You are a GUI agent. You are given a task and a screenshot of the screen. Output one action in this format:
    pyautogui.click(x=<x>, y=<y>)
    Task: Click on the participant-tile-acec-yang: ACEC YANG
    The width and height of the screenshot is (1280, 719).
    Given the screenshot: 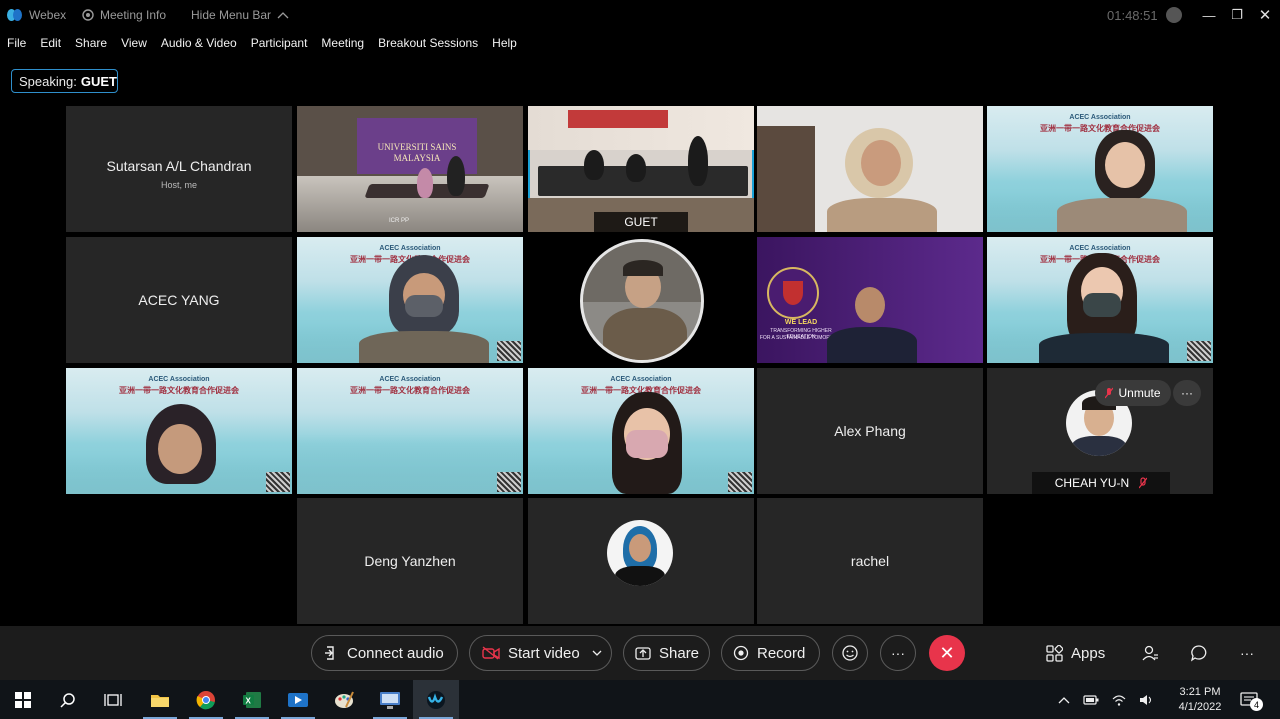 What is the action you would take?
    pyautogui.click(x=179, y=300)
    